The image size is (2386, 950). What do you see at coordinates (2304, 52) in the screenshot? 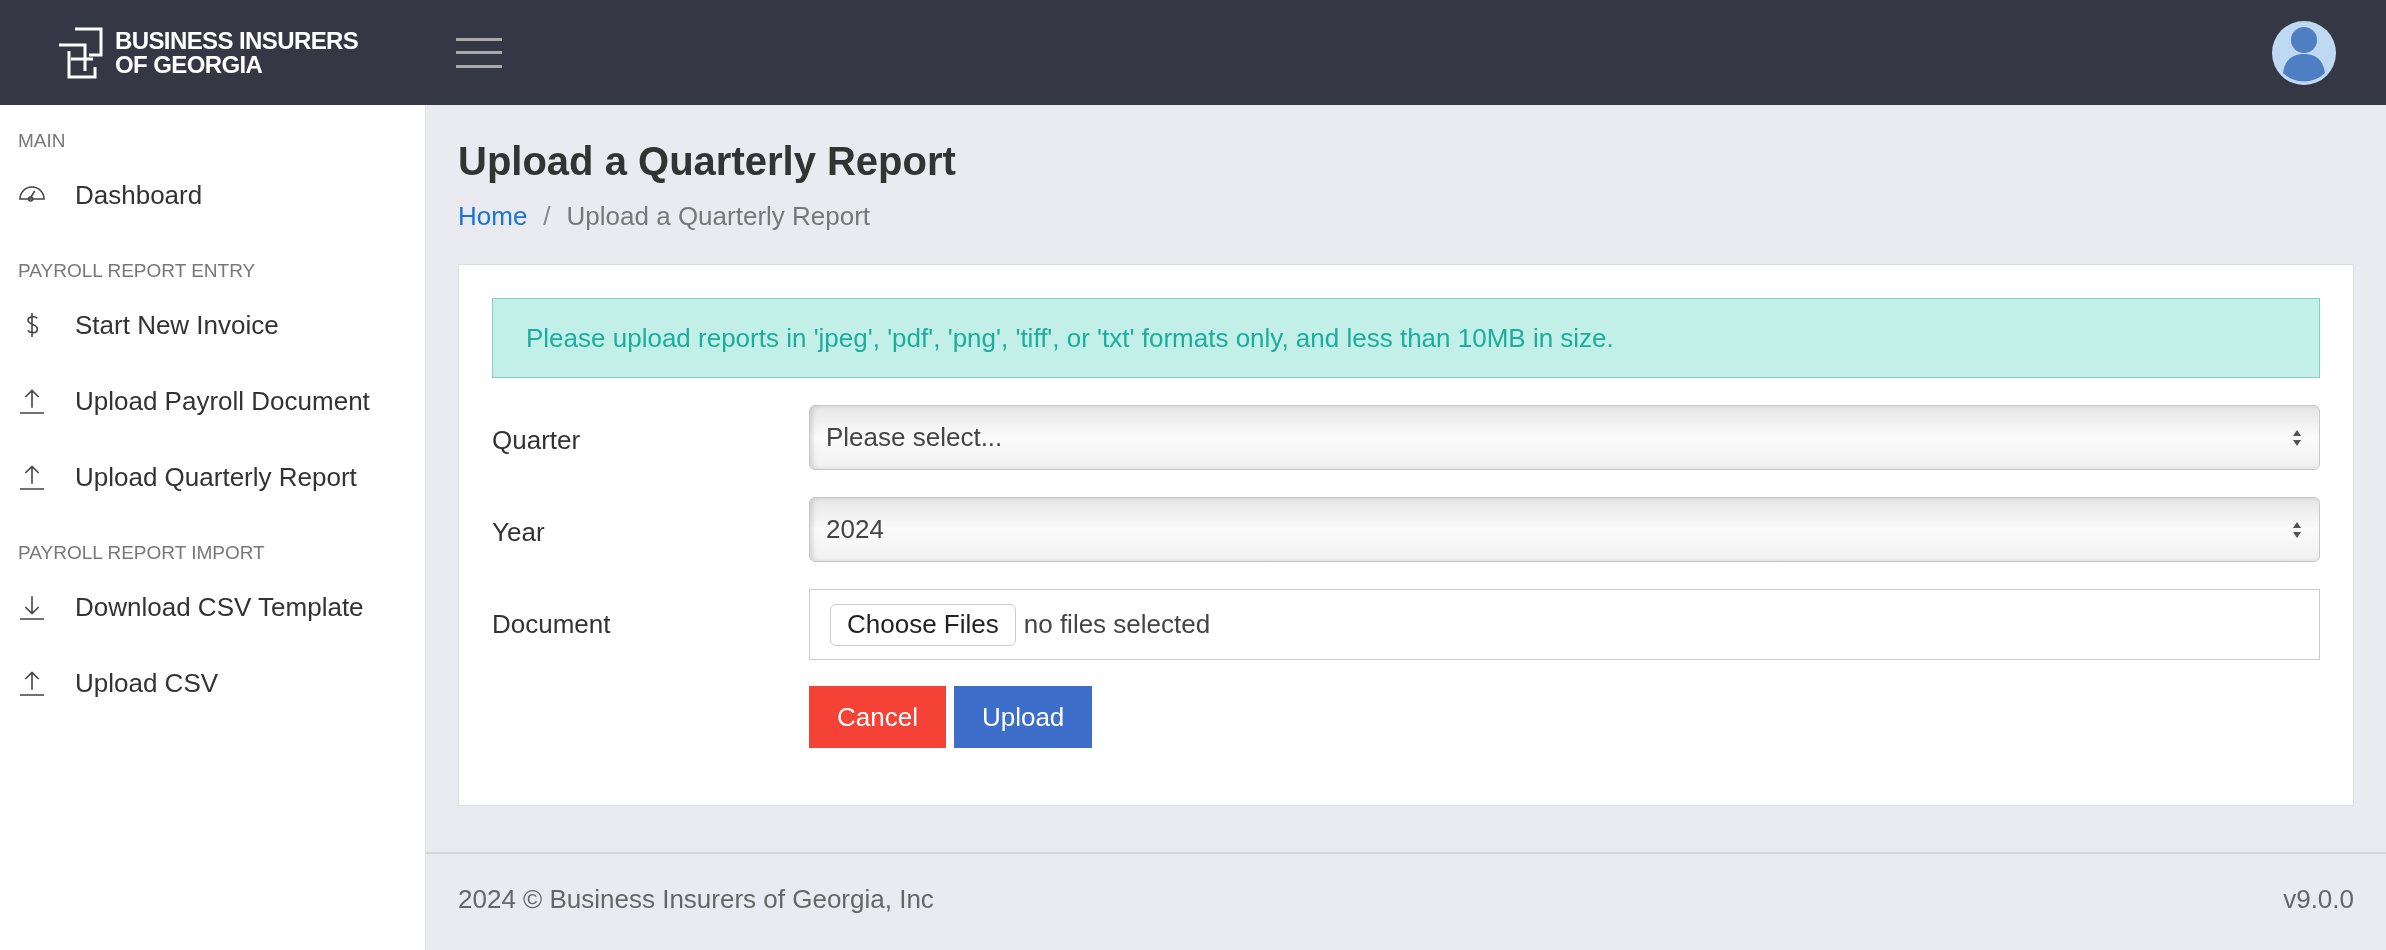
I see `avatar-icon` at bounding box center [2304, 52].